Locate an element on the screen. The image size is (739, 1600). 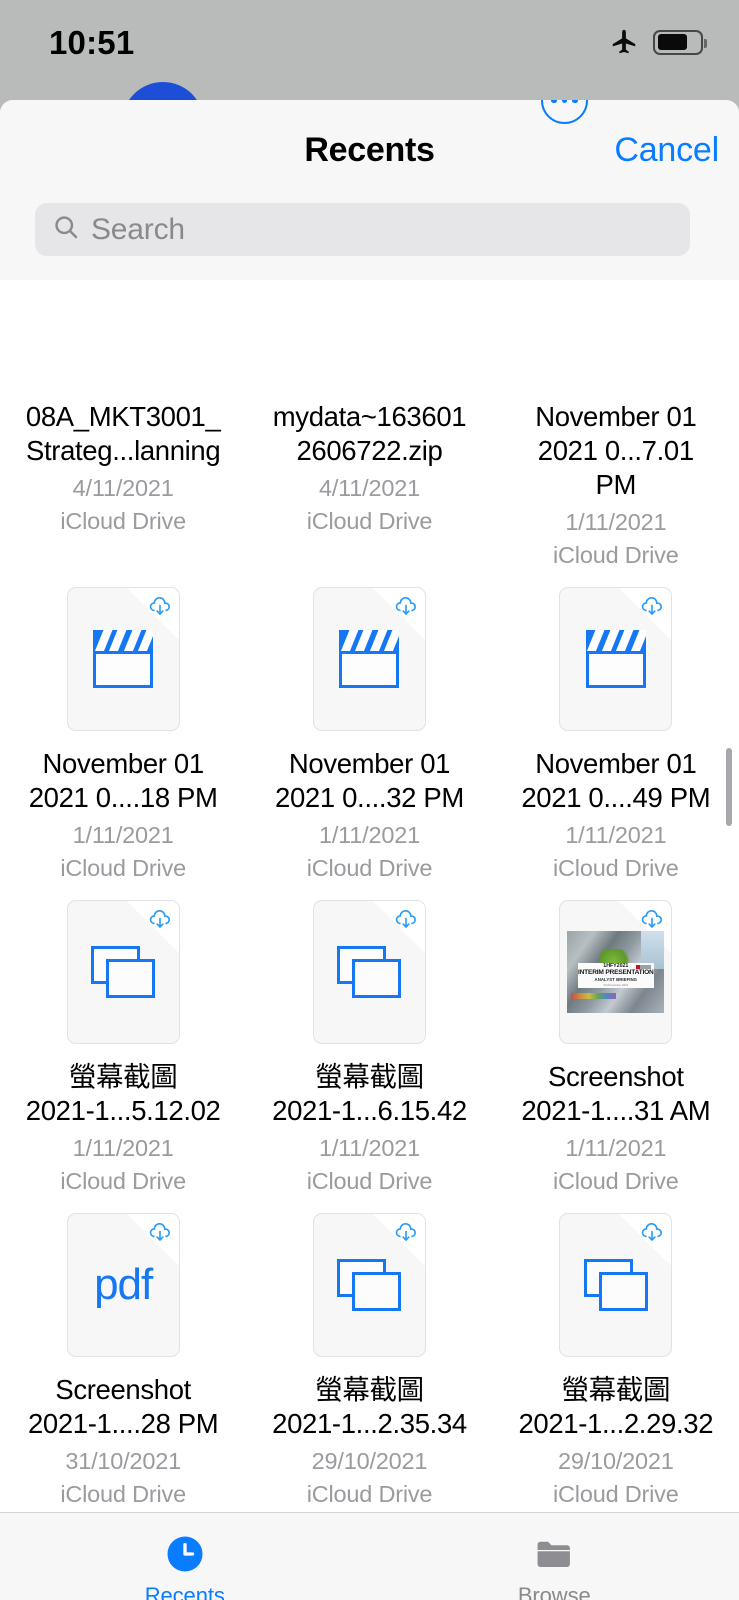
file-name: 螢幕截圖 2021-1...2.29.32 is located at coordinates (616, 1406).